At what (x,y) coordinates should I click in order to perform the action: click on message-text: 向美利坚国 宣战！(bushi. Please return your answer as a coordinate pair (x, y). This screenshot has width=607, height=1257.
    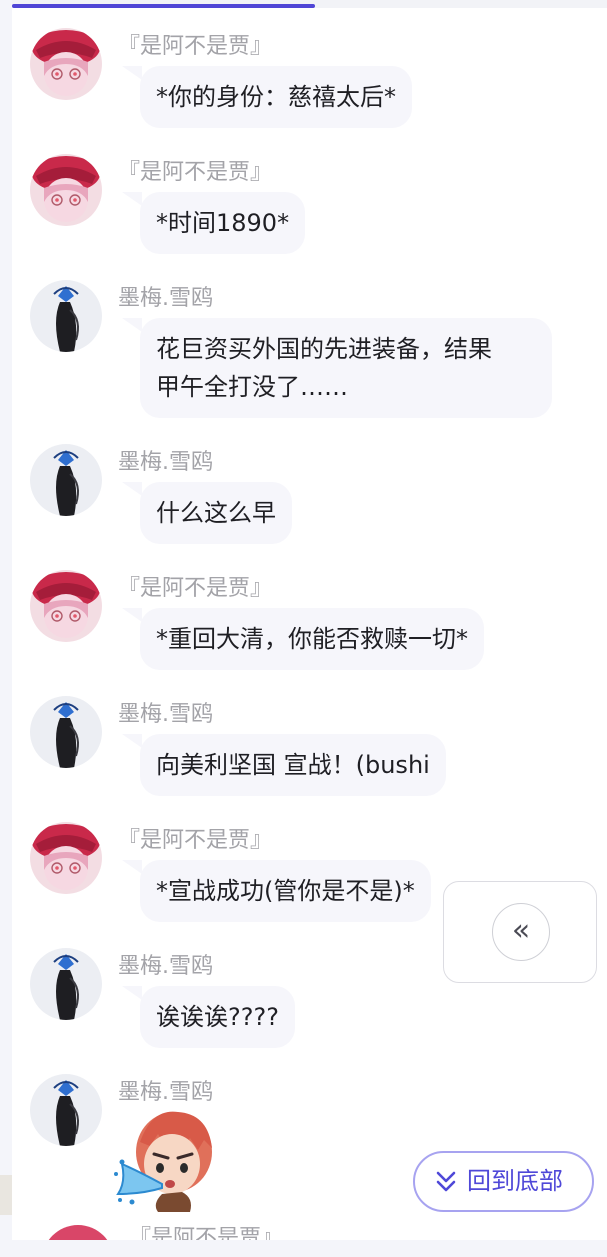
    Looking at the image, I should click on (293, 765).